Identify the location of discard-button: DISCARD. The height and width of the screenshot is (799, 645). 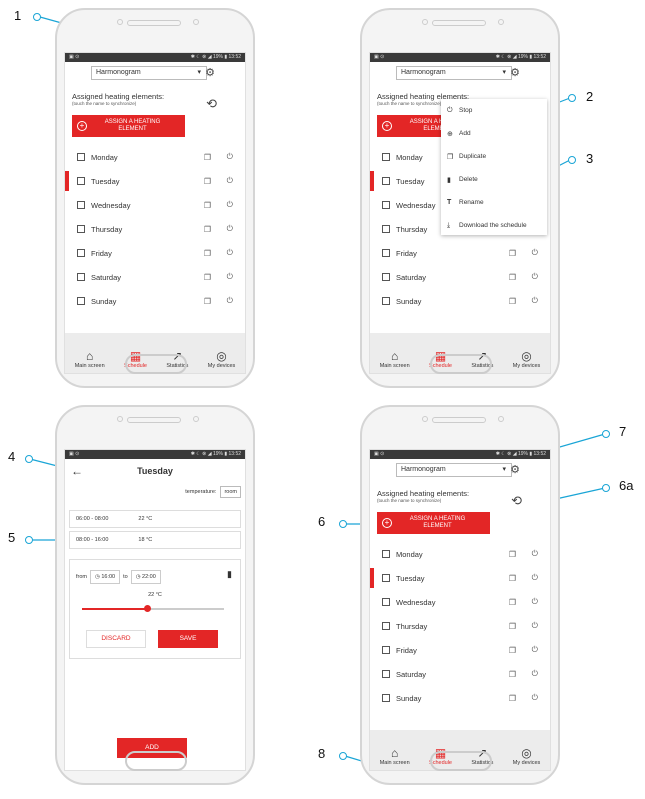
(116, 639).